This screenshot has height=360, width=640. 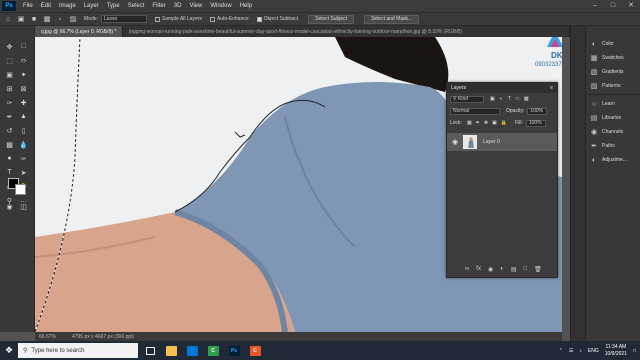 What do you see at coordinates (23, 206) in the screenshot?
I see `screen-mode-icon: ◫` at bounding box center [23, 206].